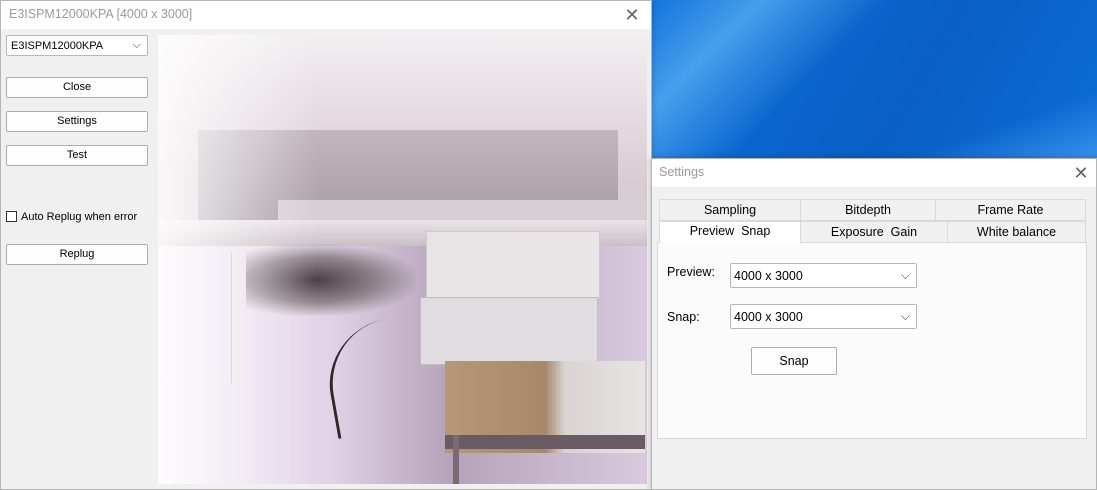  What do you see at coordinates (57, 46) in the screenshot?
I see `device-select-value: E3ISPM12000KPA` at bounding box center [57, 46].